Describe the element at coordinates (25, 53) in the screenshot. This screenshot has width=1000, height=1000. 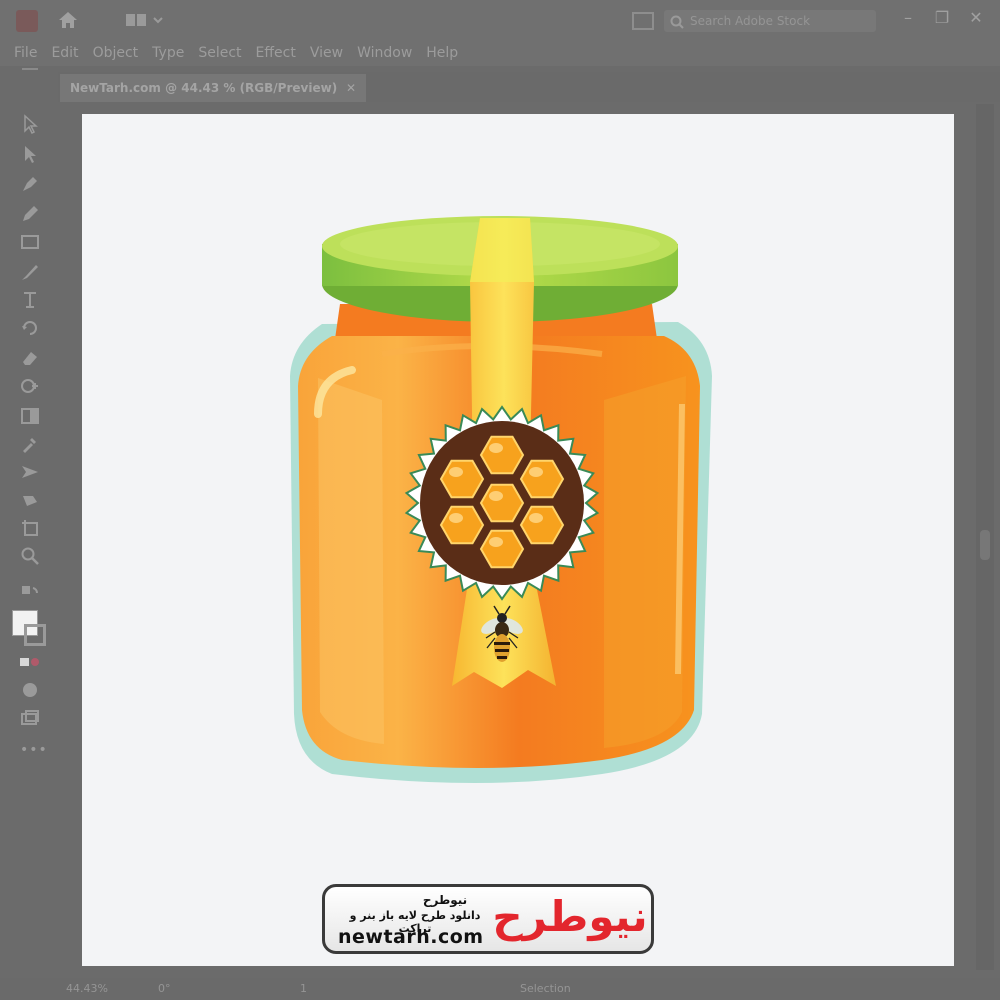
I see `menu-file: File` at that location.